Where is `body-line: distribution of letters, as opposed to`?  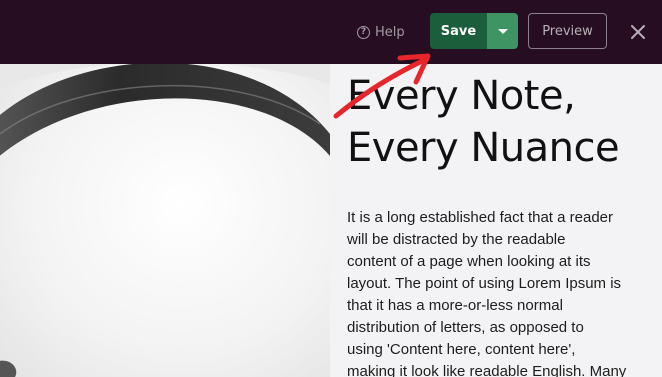
body-line: distribution of letters, as opposed to is located at coordinates (465, 327).